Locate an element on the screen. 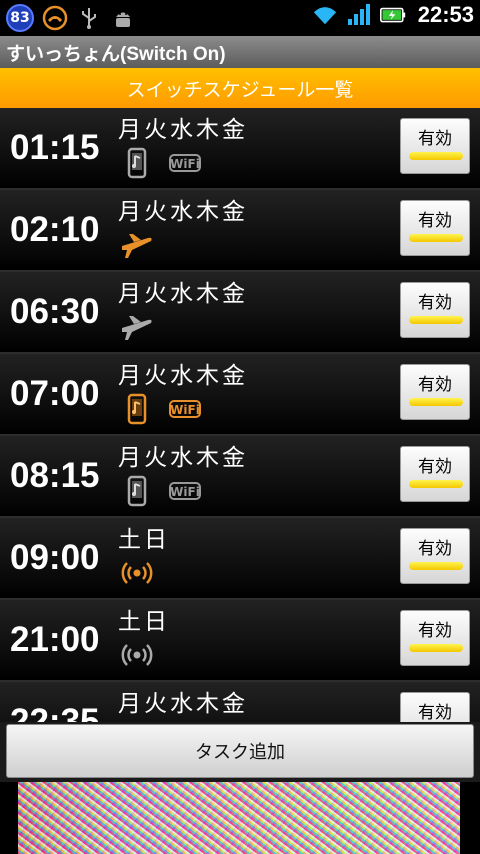  schedule-time: 06:30 is located at coordinates (55, 311).